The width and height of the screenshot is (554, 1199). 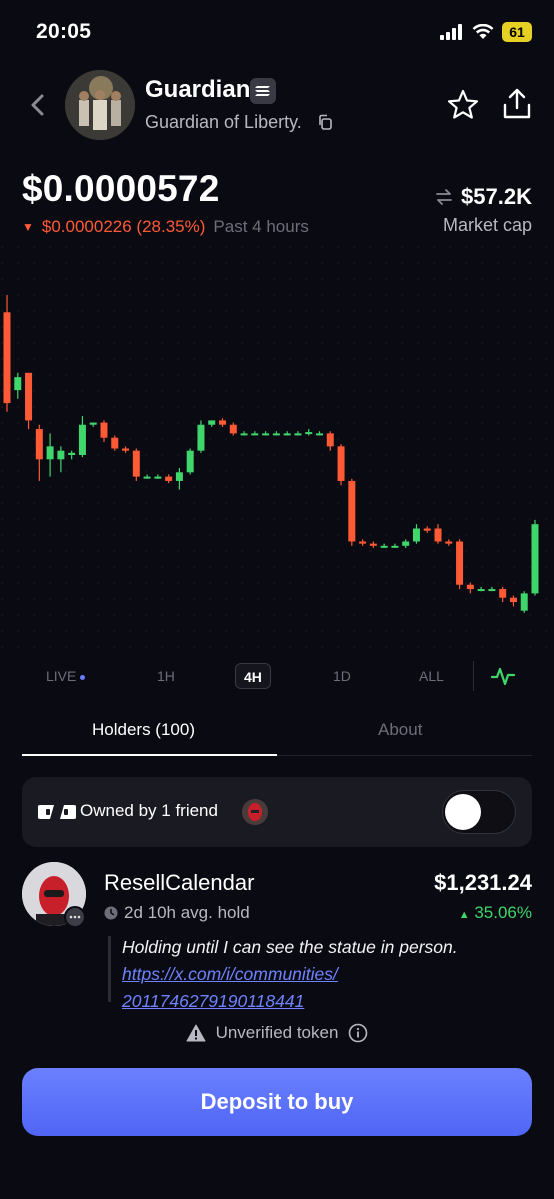 What do you see at coordinates (166, 676) in the screenshot?
I see `timeframe-1h: 1H` at bounding box center [166, 676].